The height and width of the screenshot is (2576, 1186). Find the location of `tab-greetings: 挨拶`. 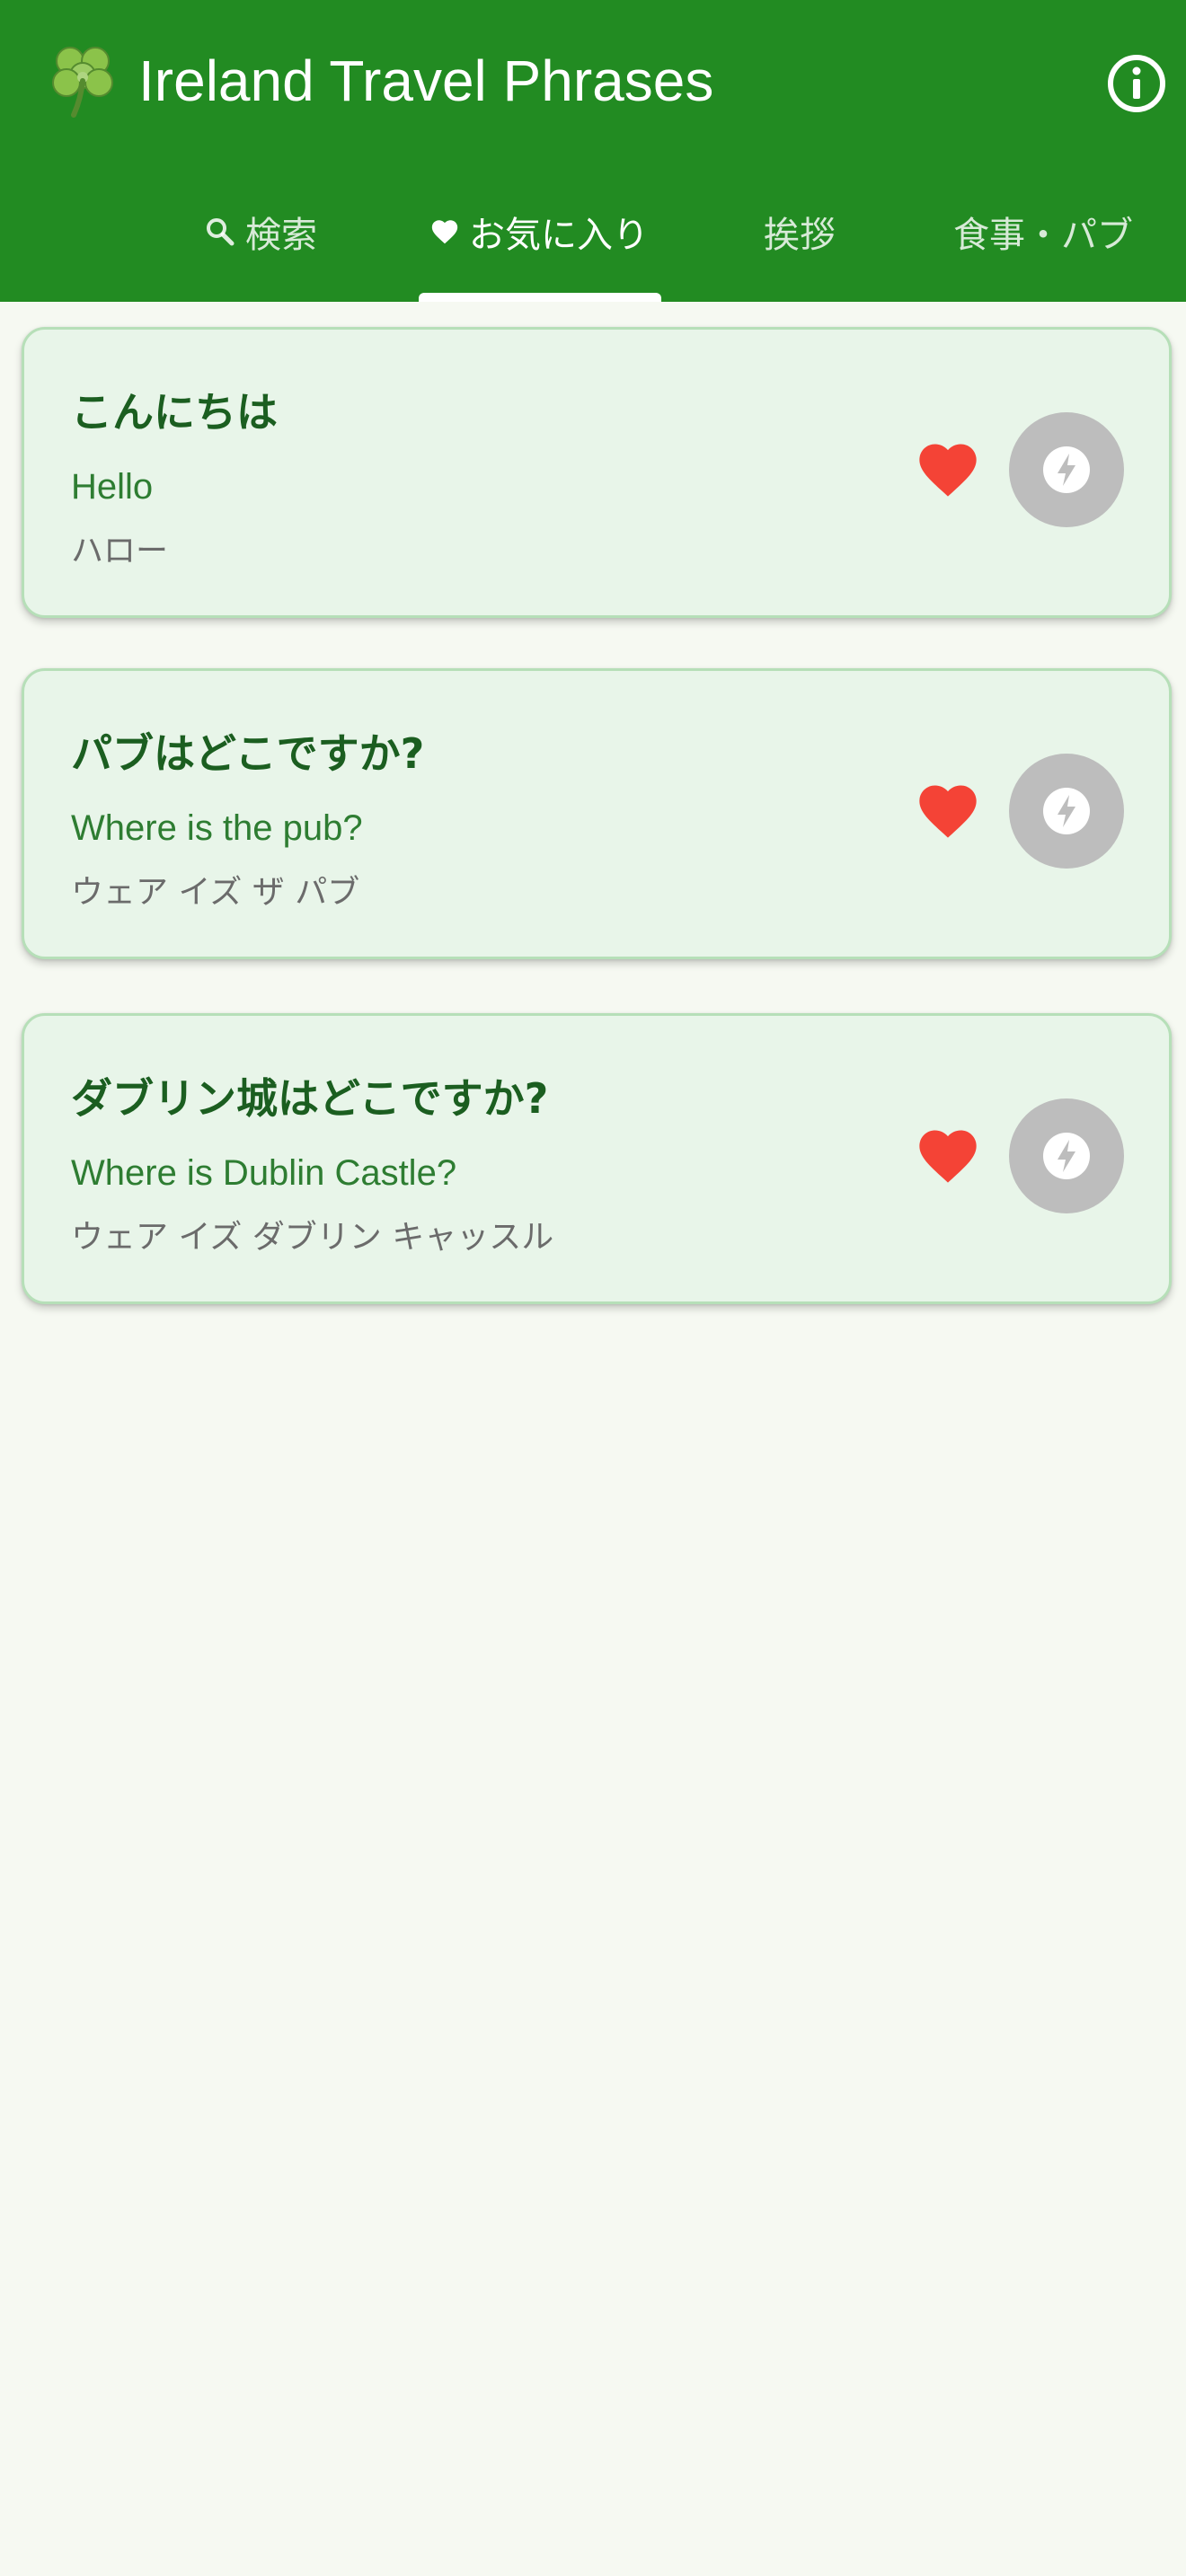

tab-greetings: 挨拶 is located at coordinates (800, 241).